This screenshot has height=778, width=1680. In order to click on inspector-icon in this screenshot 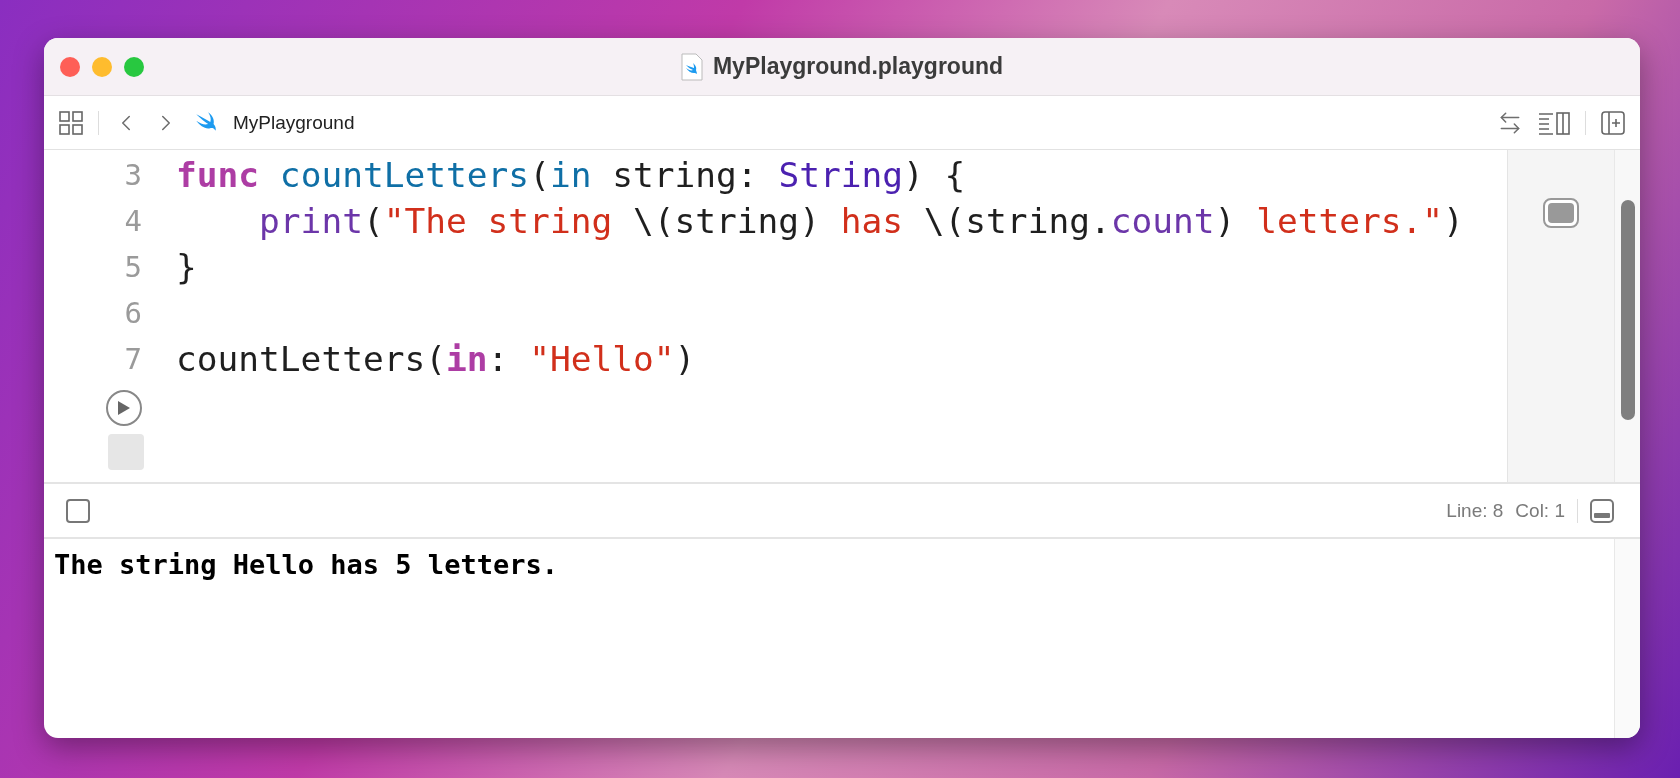, I will do `click(1554, 122)`.